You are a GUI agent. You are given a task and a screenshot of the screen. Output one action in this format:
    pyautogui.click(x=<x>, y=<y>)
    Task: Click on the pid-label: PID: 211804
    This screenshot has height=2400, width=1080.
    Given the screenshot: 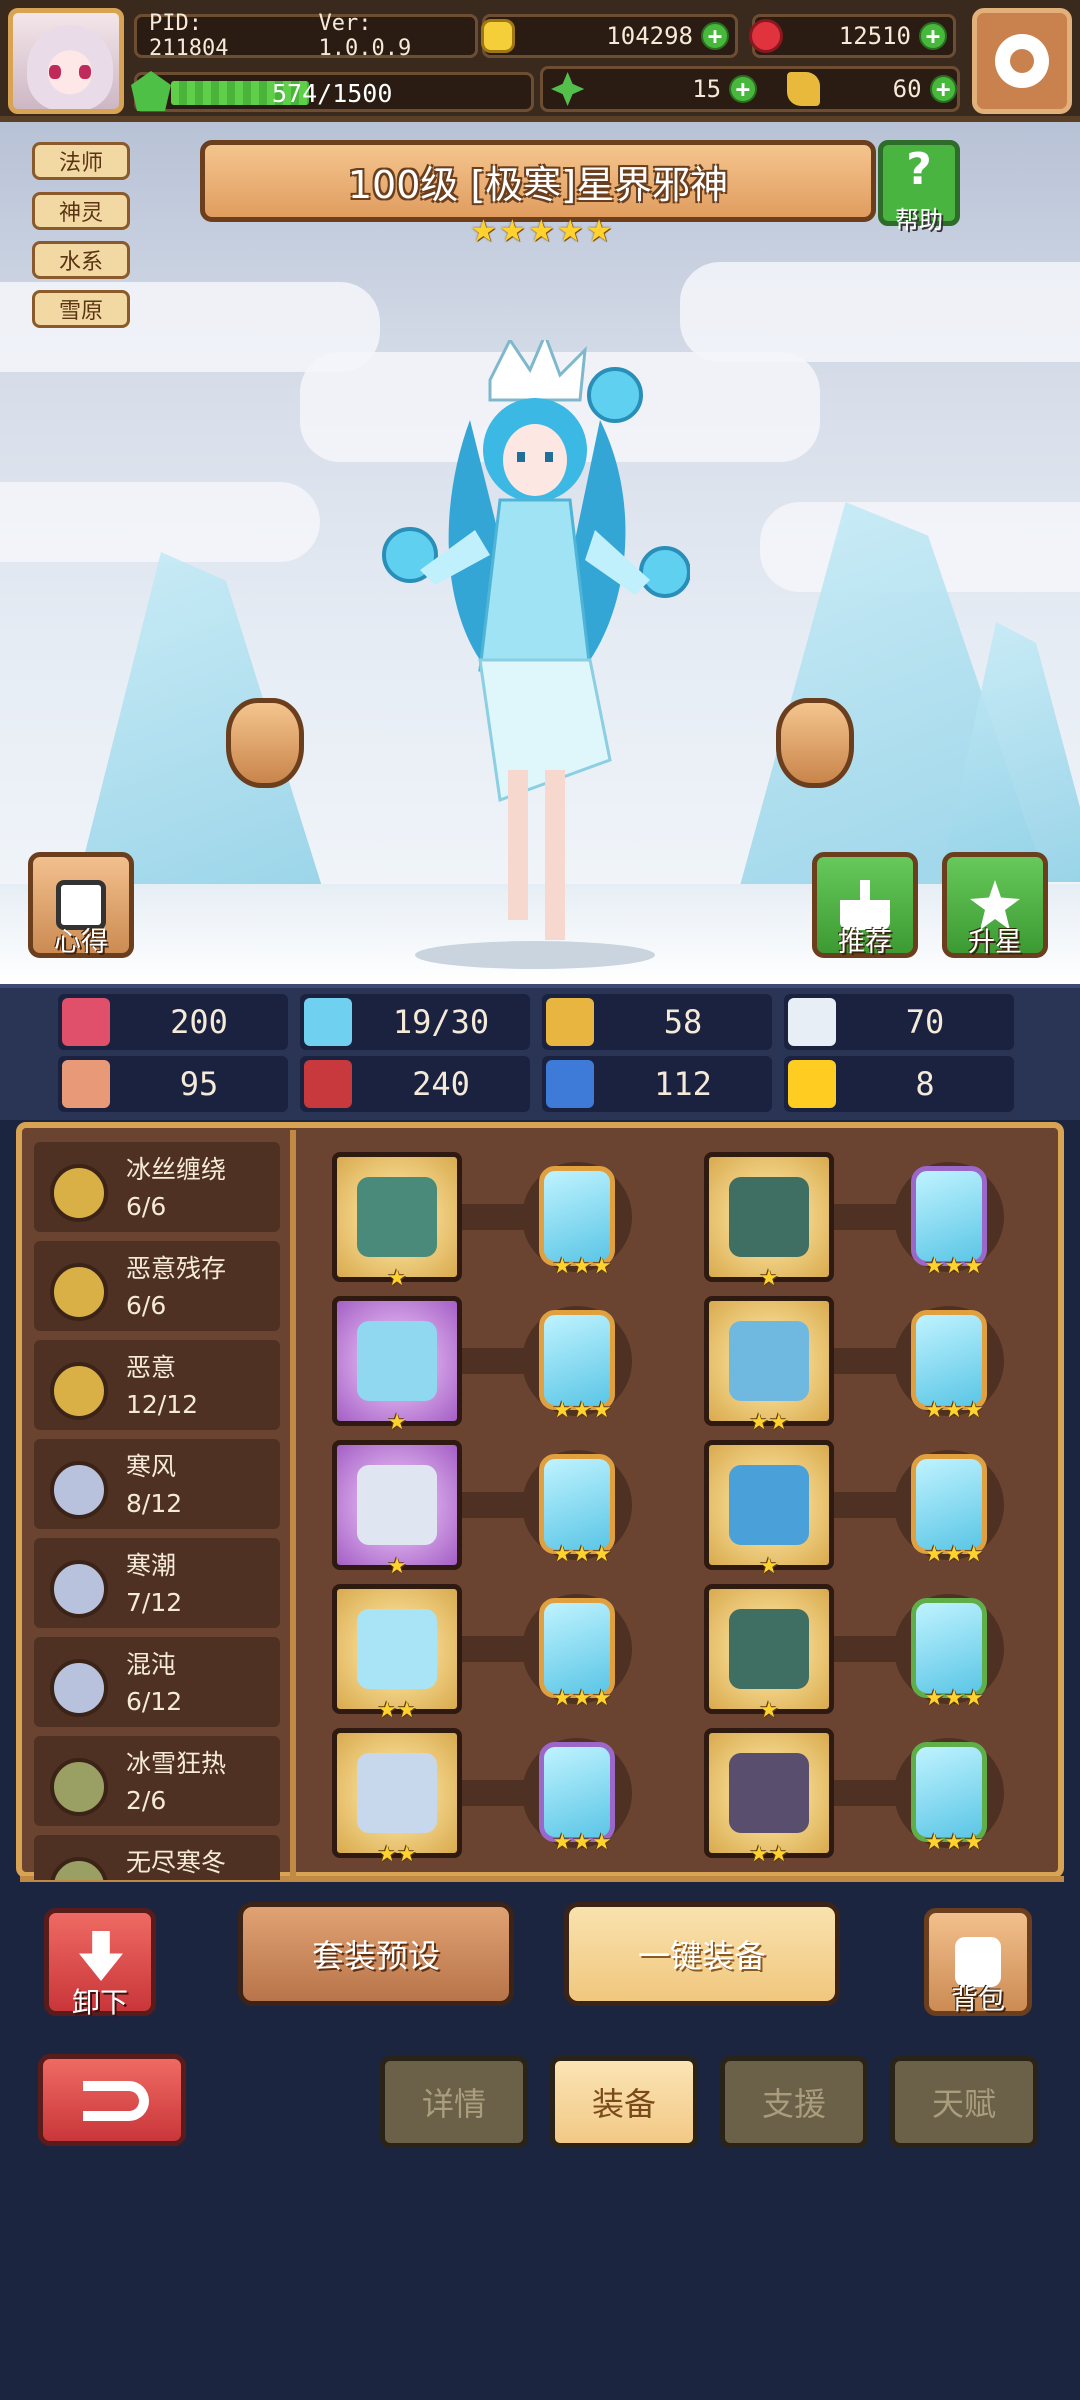 What is the action you would take?
    pyautogui.click(x=189, y=36)
    